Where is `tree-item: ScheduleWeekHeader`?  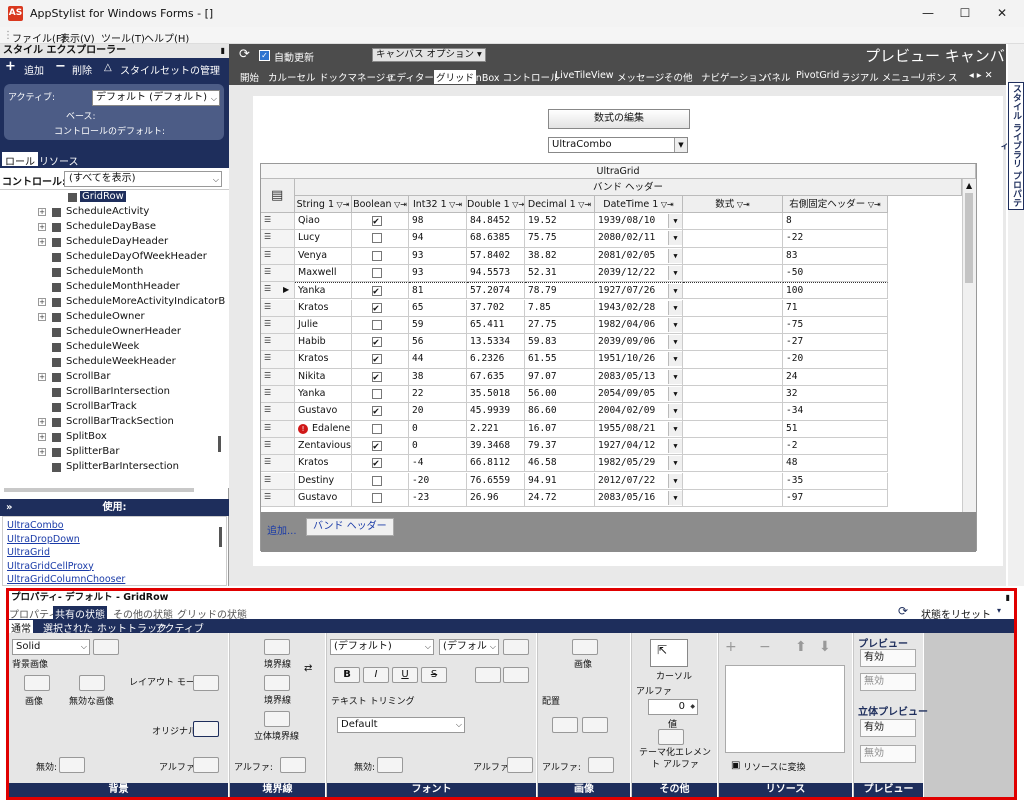
tree-item: ScheduleWeekHeader is located at coordinates (110, 362).